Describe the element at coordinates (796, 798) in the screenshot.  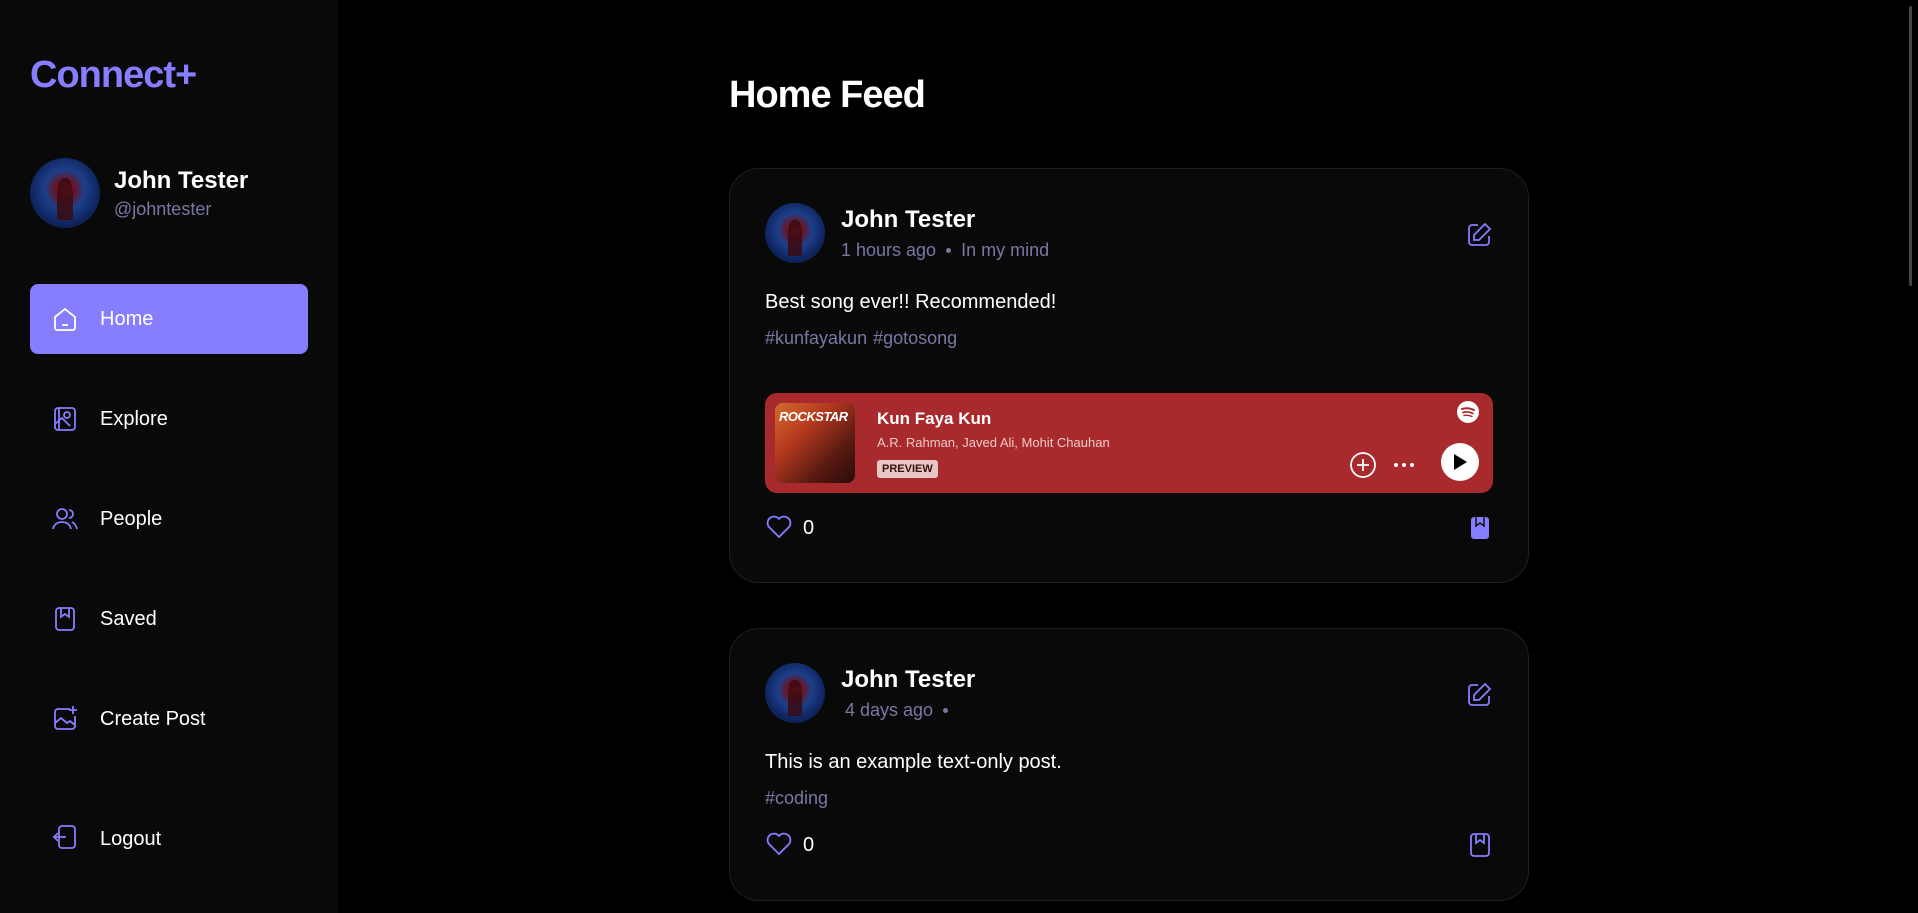
I see `post-tag: #coding` at that location.